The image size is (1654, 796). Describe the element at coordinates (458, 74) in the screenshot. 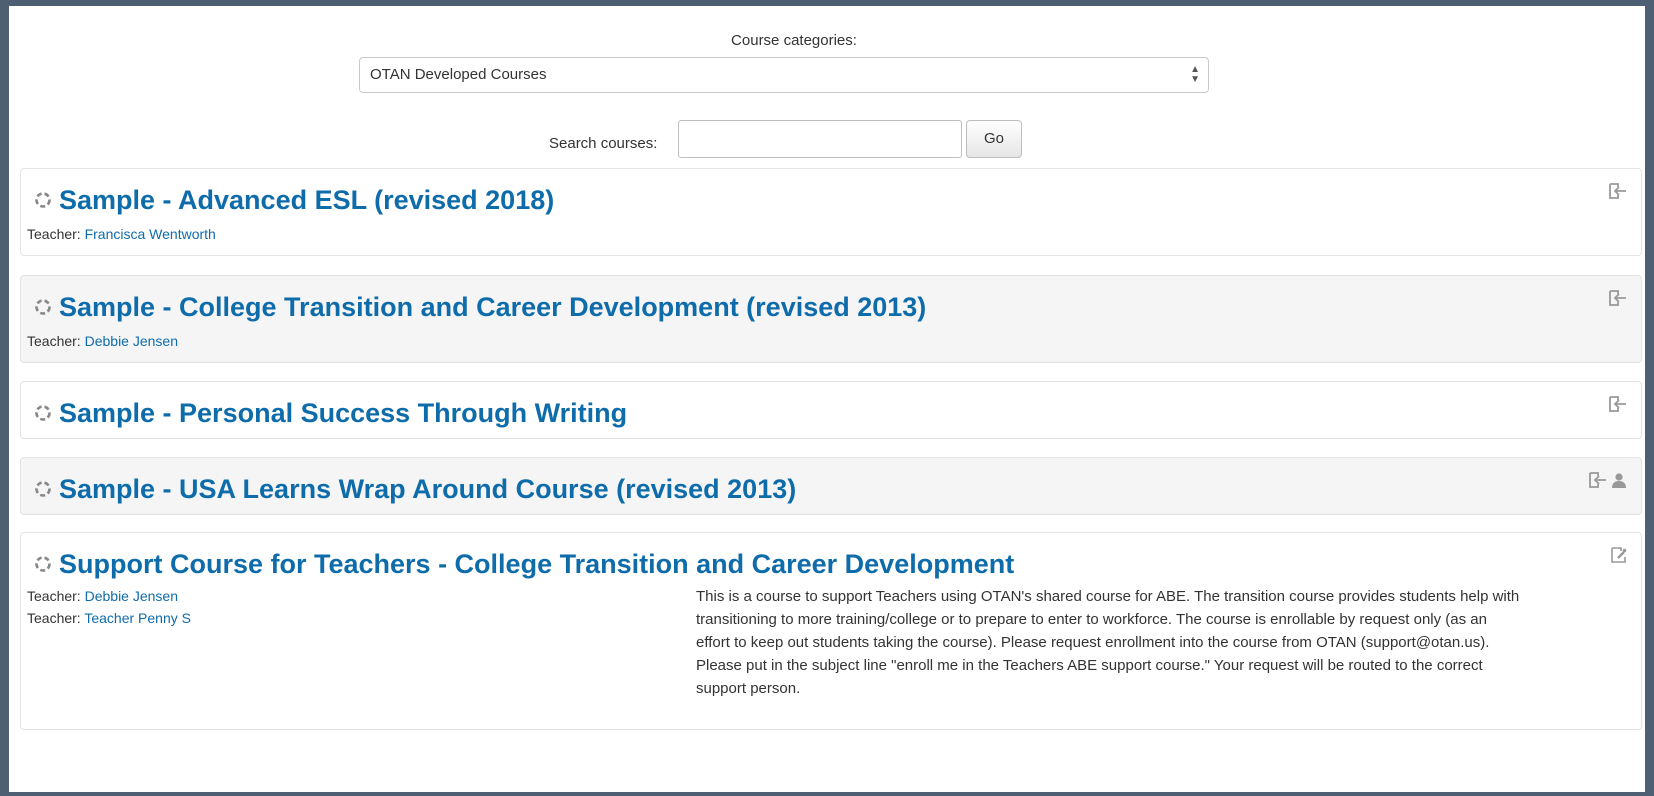

I see `course-category-selected: OTAN Developed Courses` at that location.